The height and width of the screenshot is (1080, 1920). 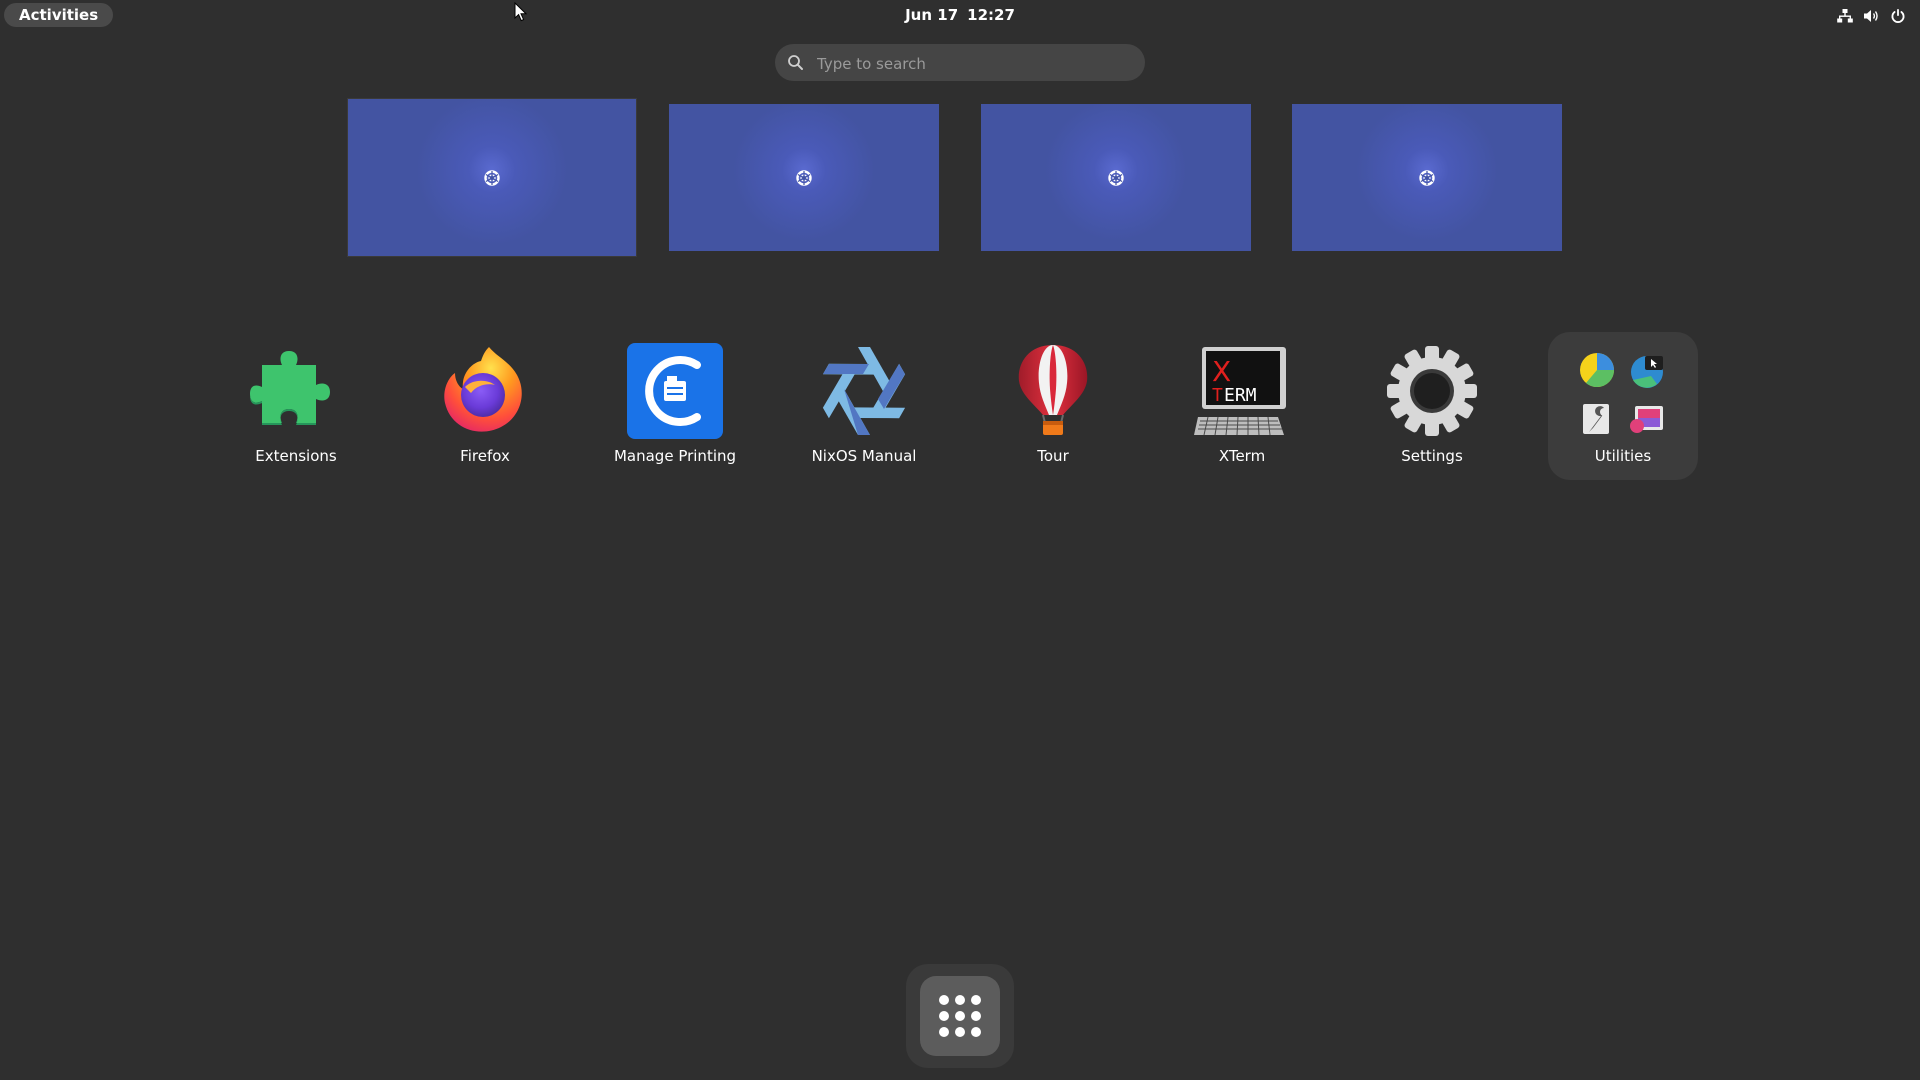 What do you see at coordinates (864, 456) in the screenshot?
I see `app-label: NixOS Manual` at bounding box center [864, 456].